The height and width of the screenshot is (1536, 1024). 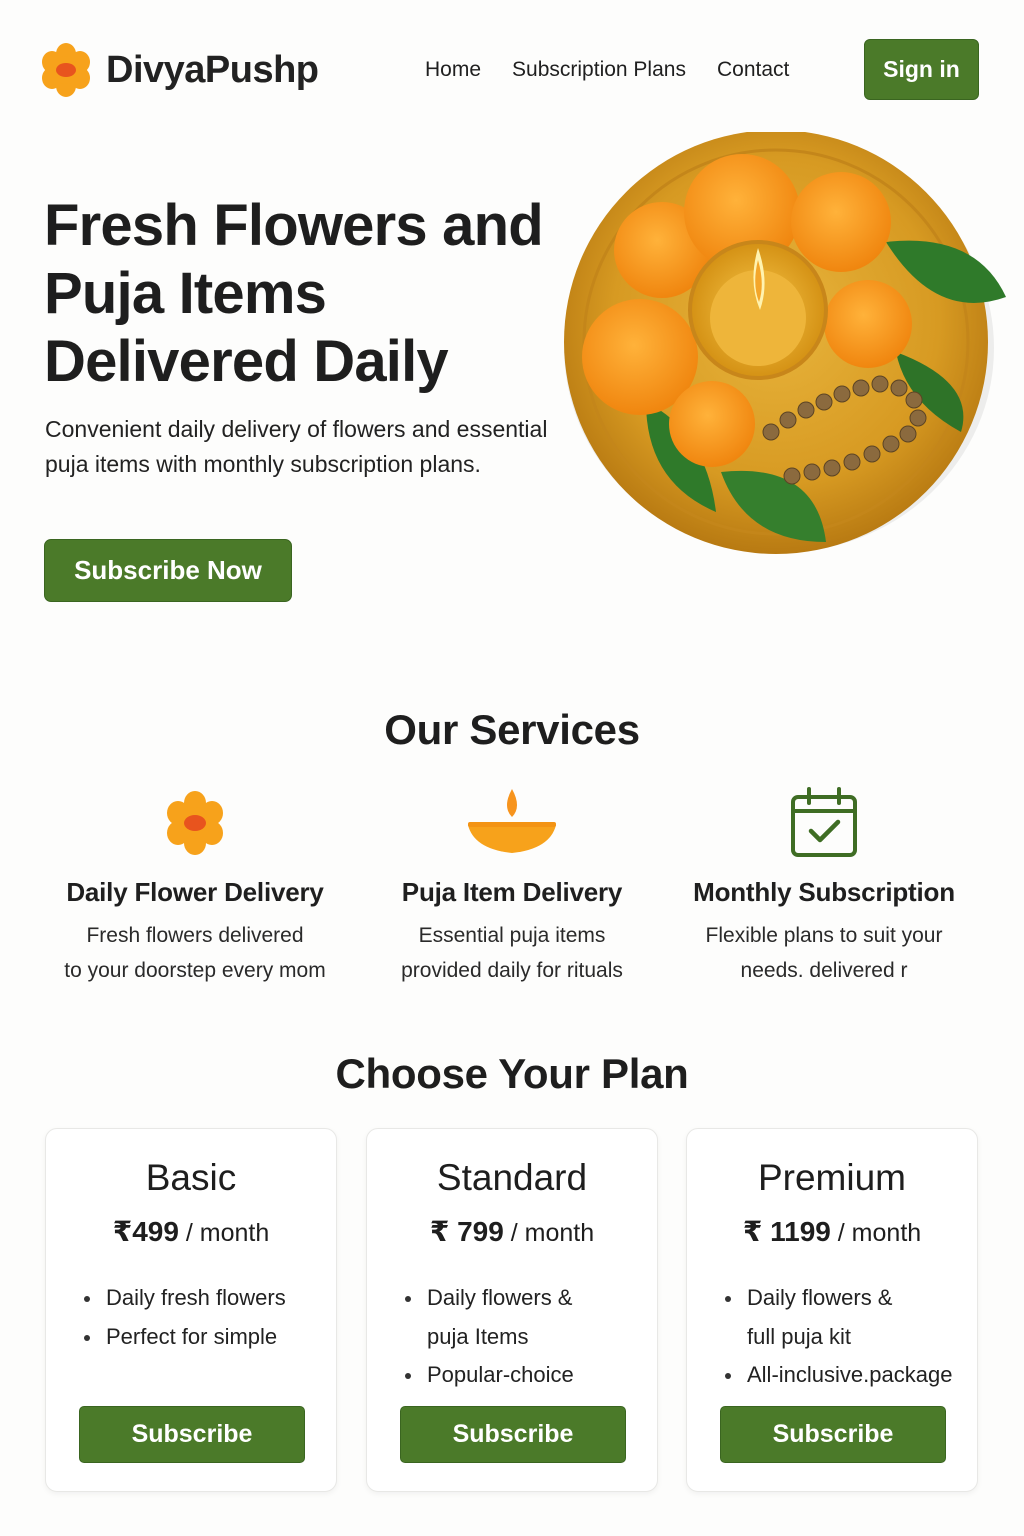 What do you see at coordinates (512, 821) in the screenshot?
I see `diya-lamp-icon` at bounding box center [512, 821].